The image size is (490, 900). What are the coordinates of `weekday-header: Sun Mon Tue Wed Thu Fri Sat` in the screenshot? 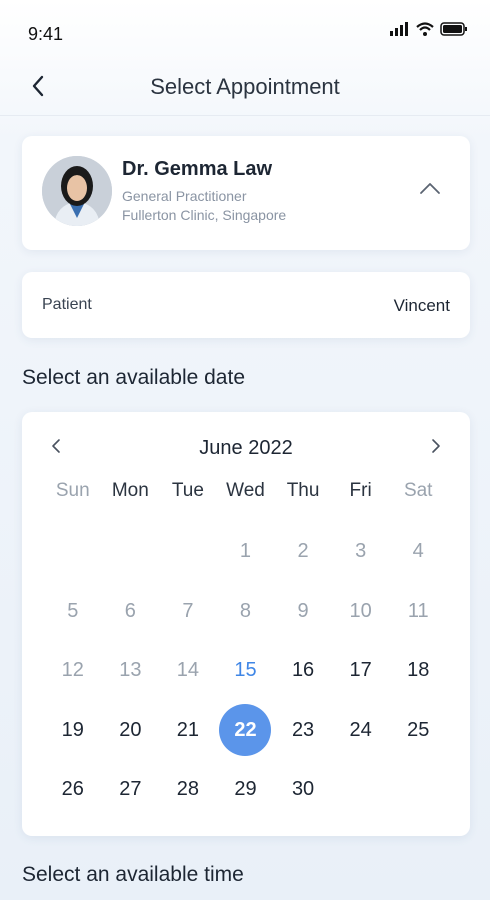 It's located at (245, 491).